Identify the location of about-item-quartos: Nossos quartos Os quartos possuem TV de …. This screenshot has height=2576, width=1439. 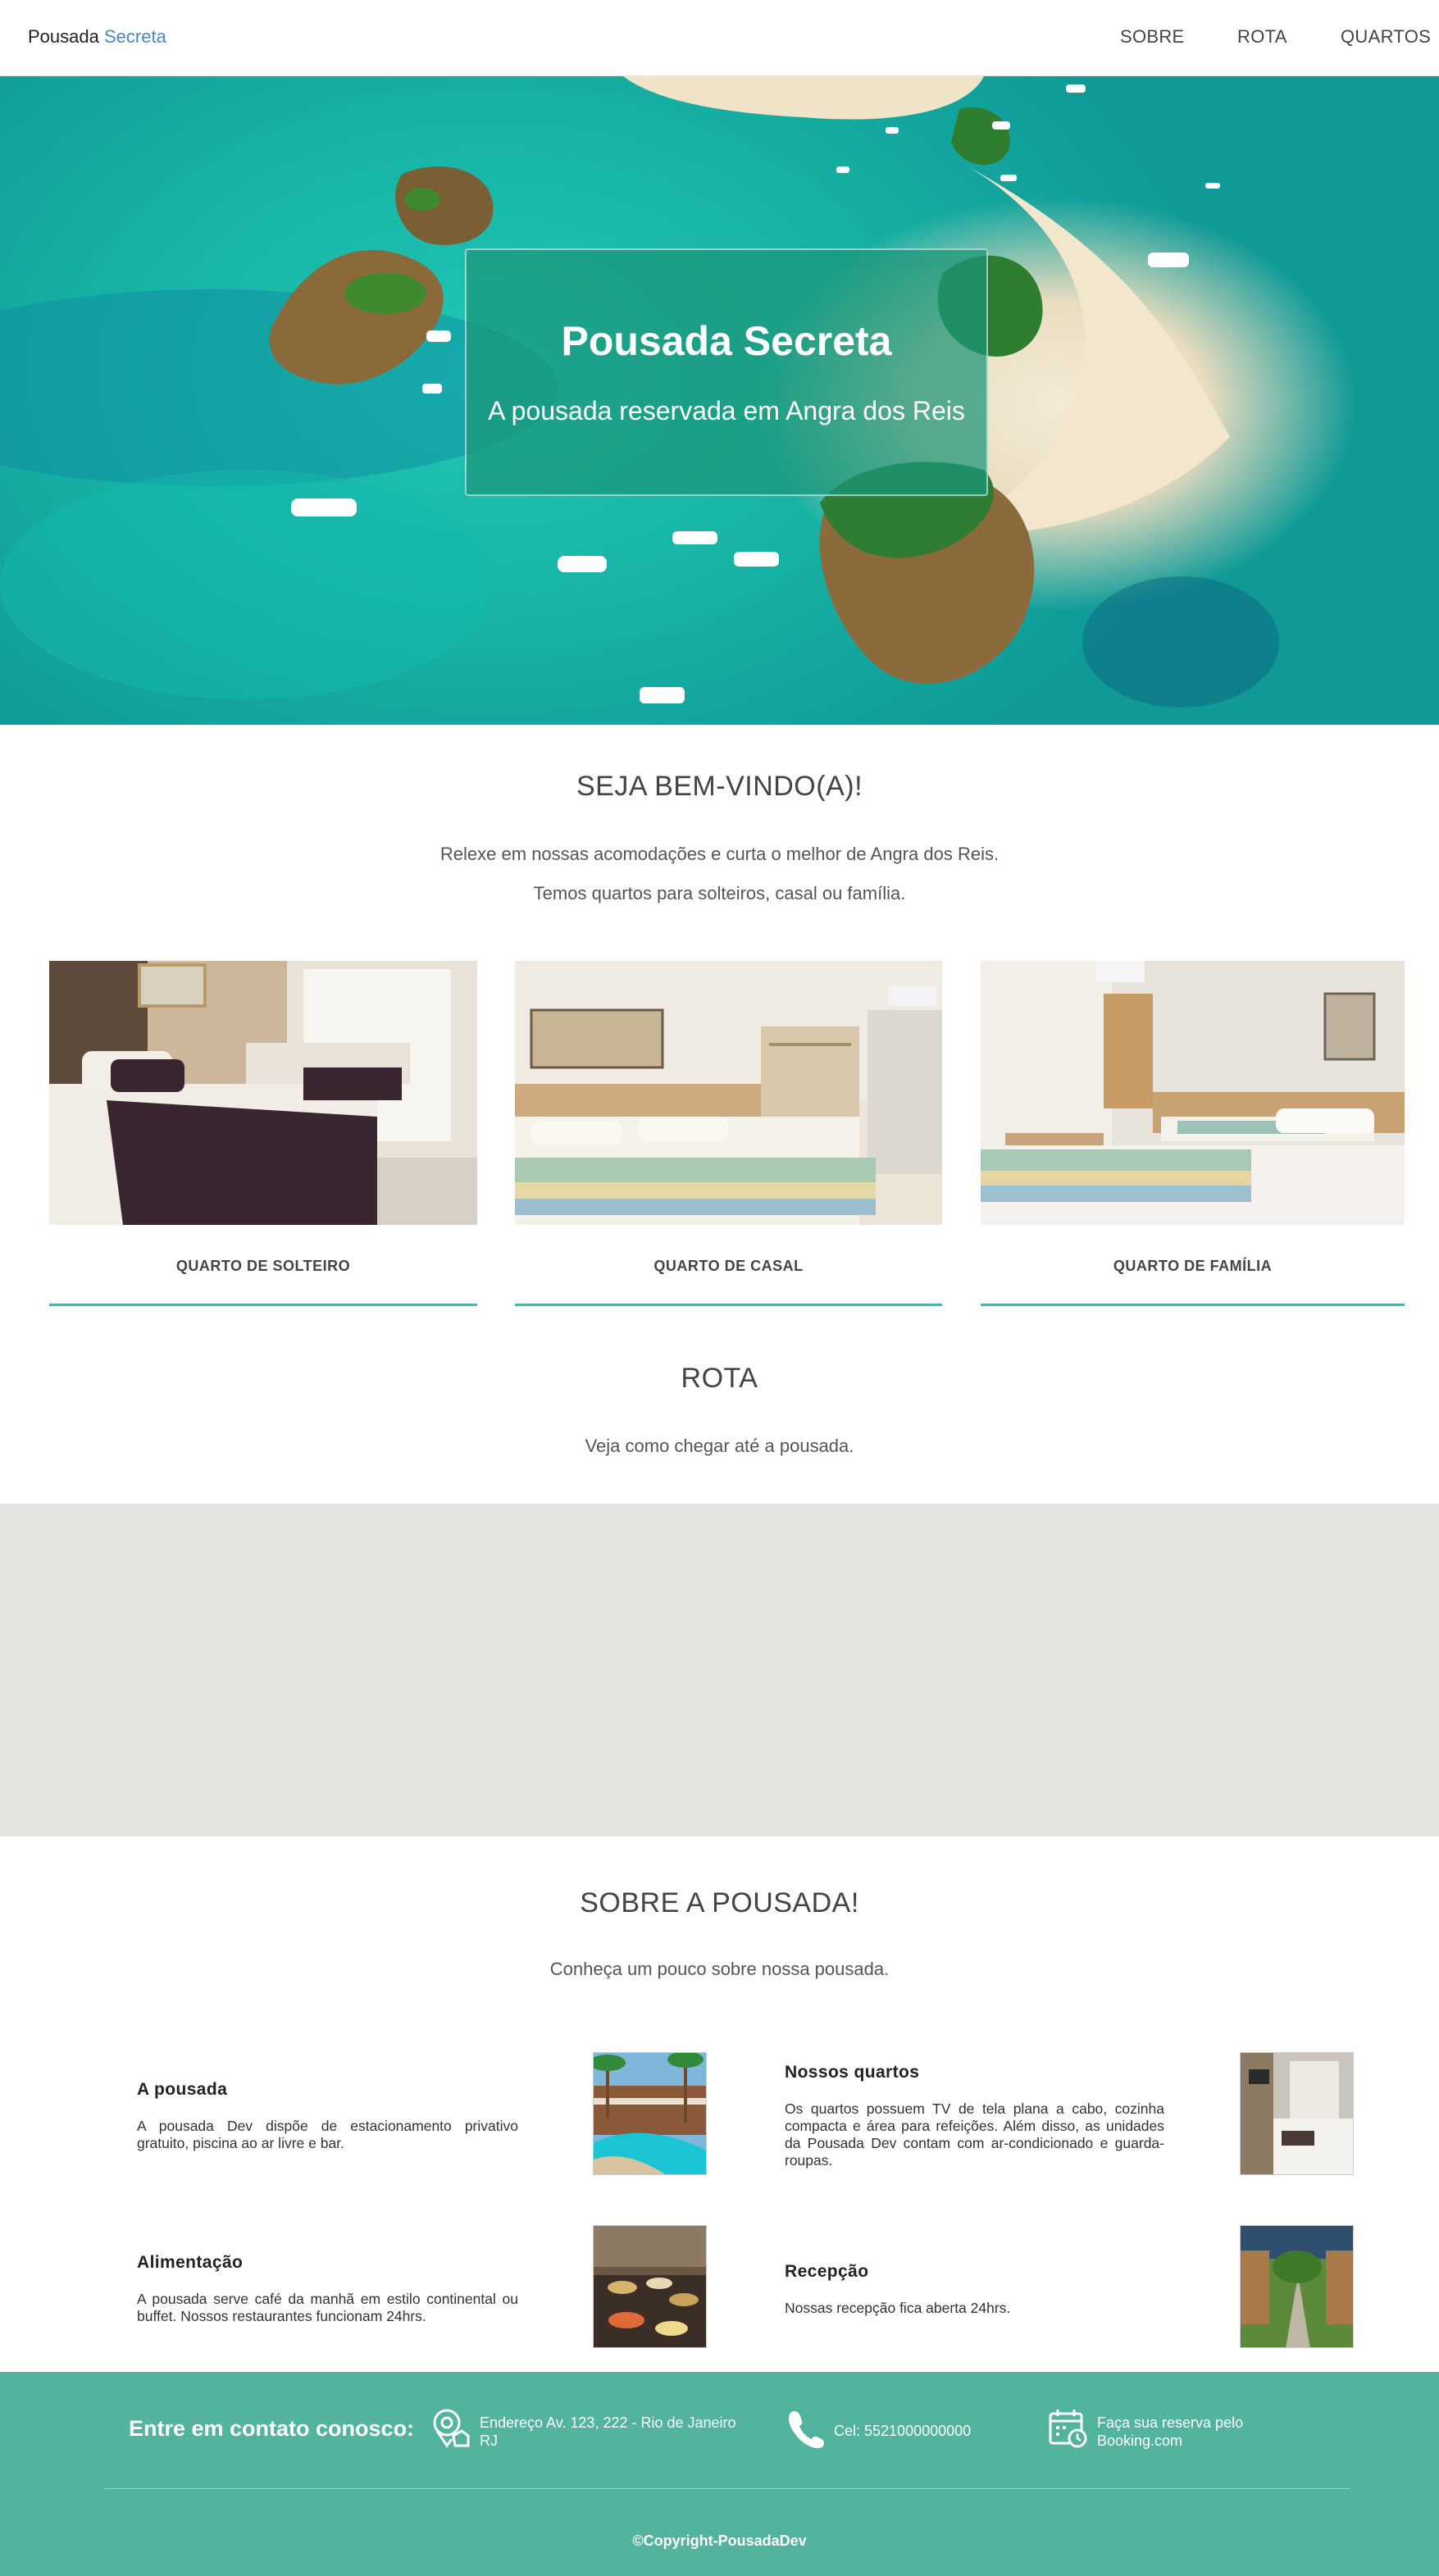
(974, 2116).